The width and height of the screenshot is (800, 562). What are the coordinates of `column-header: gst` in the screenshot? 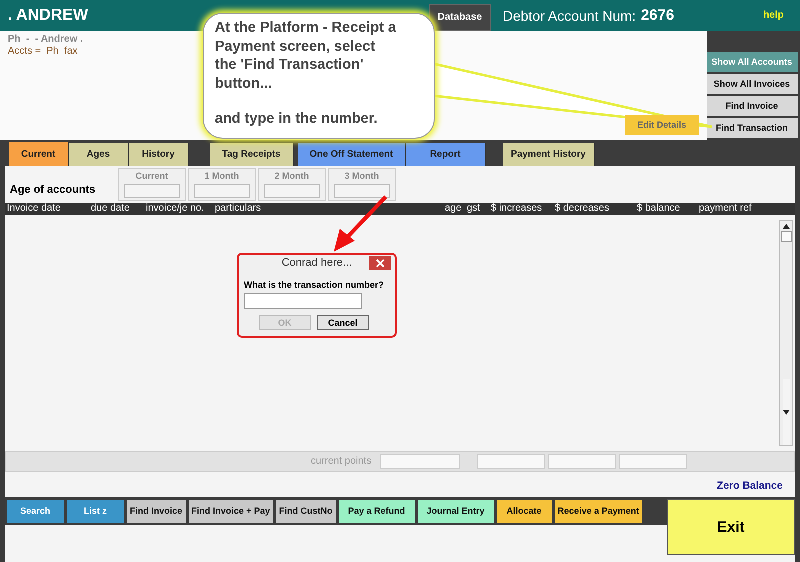 It's located at (474, 209).